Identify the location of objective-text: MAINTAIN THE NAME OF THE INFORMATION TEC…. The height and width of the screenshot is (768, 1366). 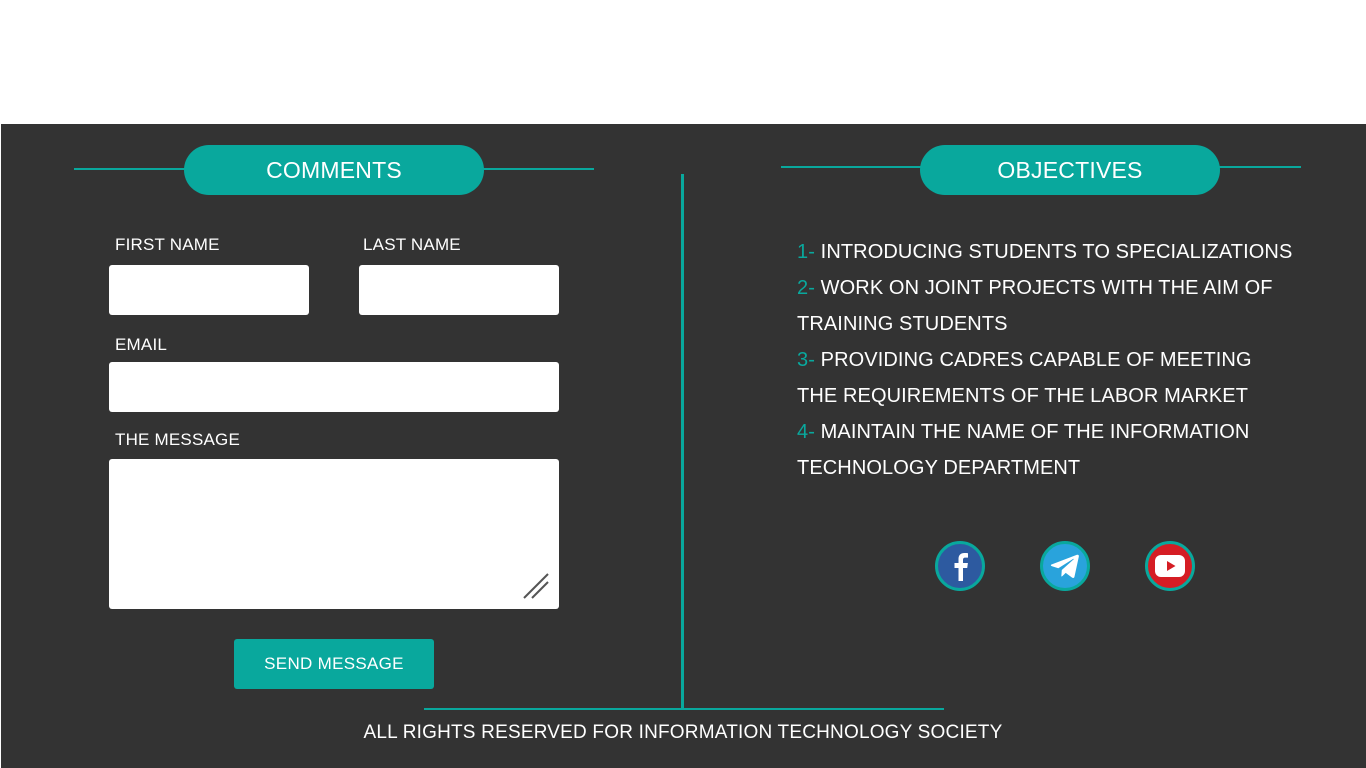
(1023, 450).